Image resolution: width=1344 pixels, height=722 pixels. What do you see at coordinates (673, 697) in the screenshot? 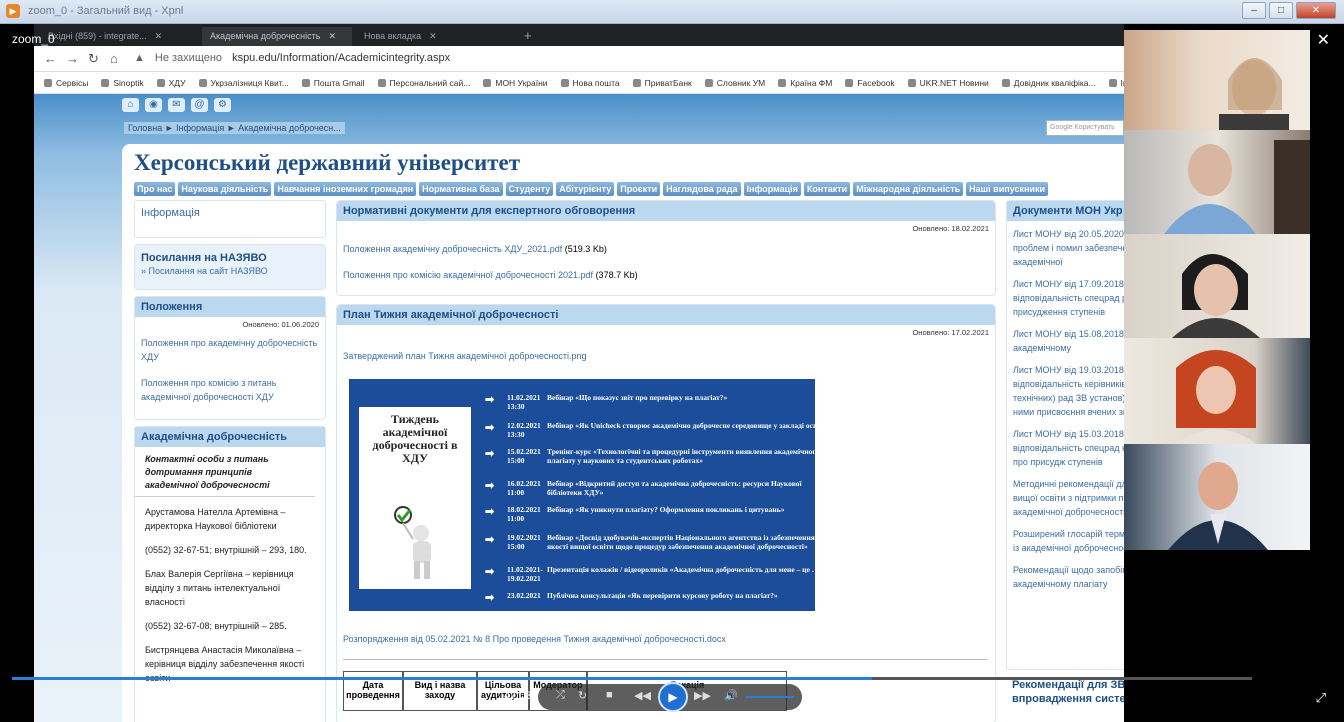
I see `play-button: ▶` at bounding box center [673, 697].